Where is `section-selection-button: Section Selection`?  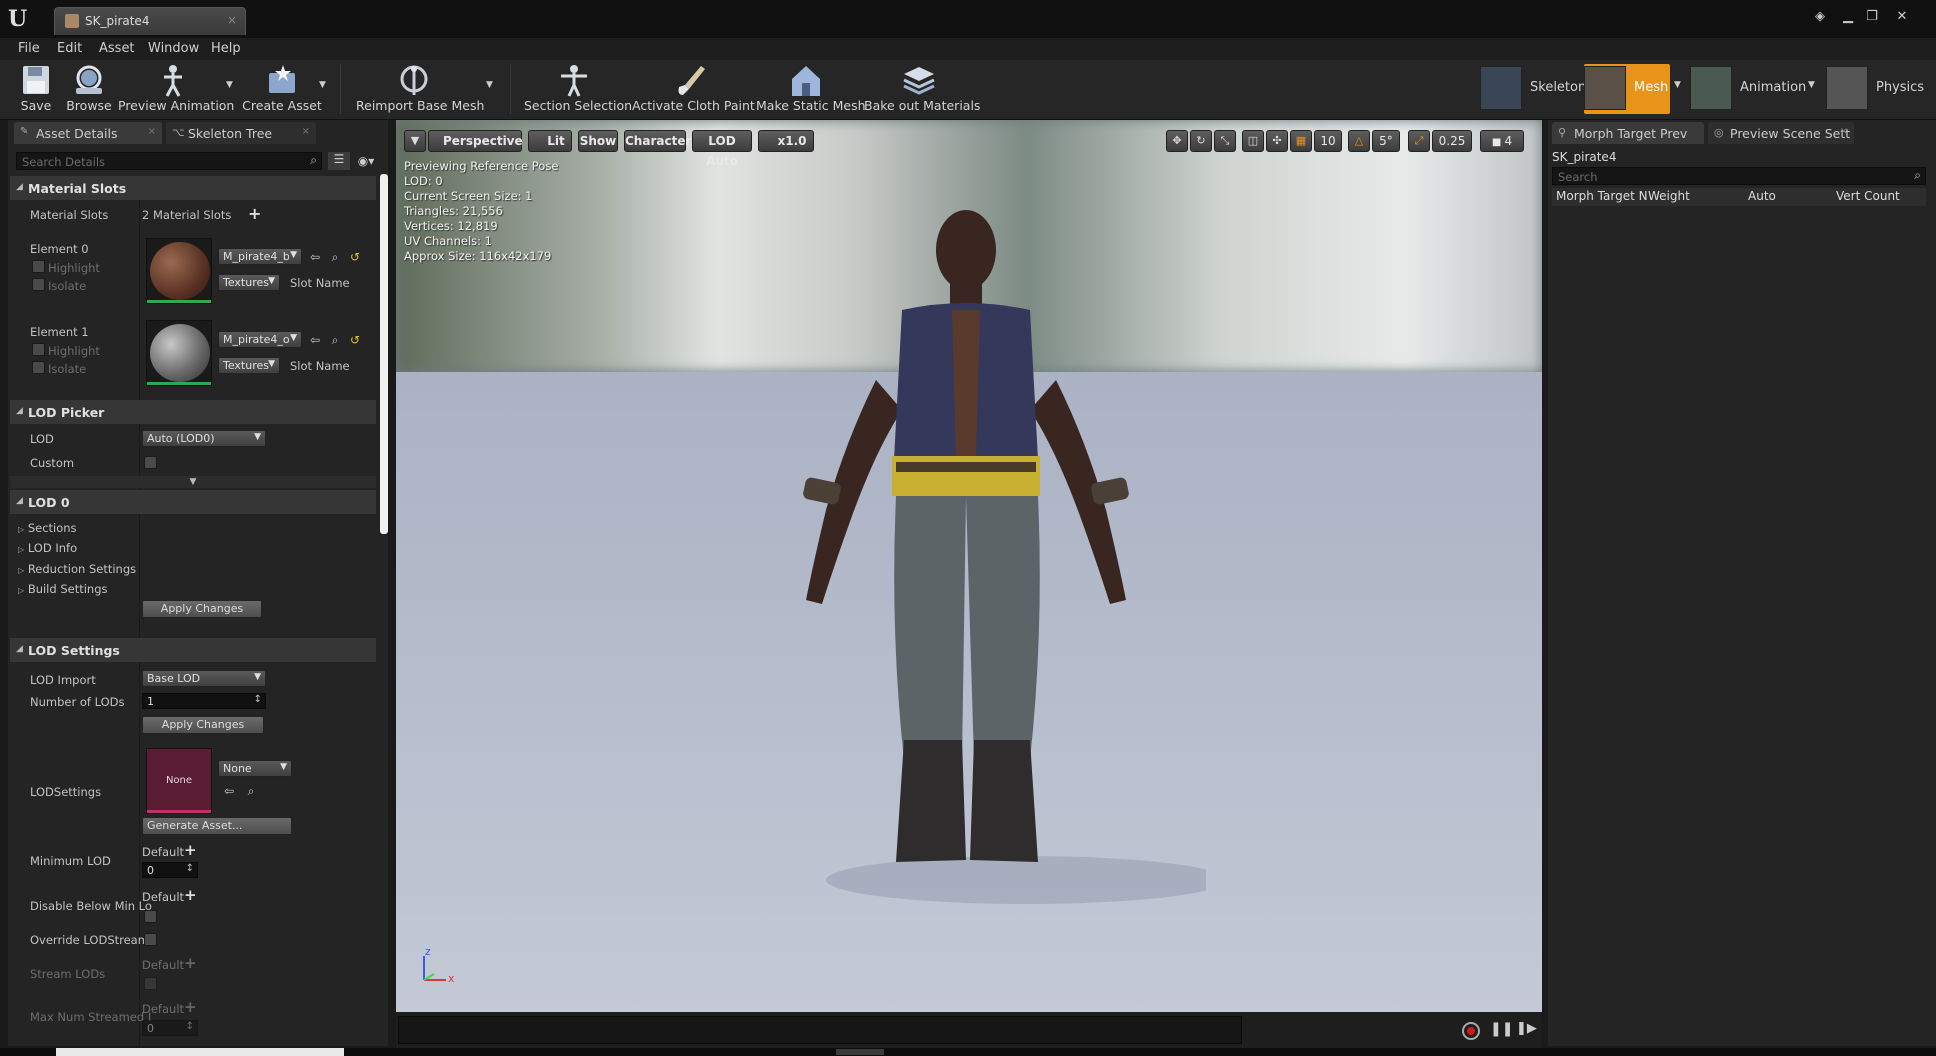 section-selection-button: Section Selection is located at coordinates (578, 89).